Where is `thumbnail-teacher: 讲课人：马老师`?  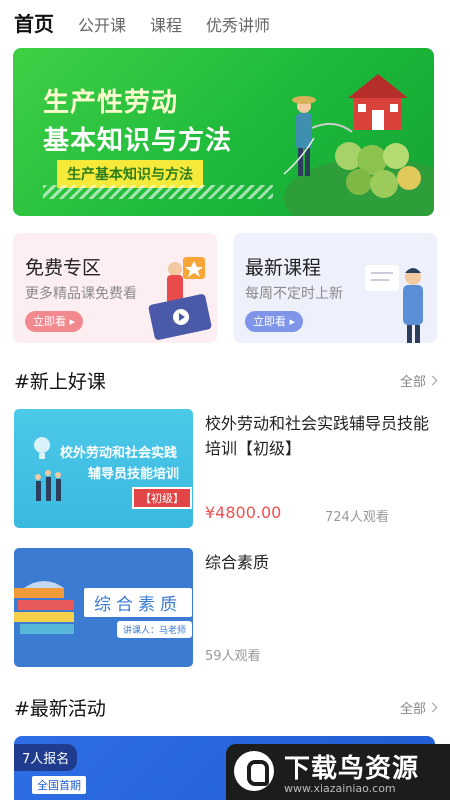
thumbnail-teacher: 讲课人：马老师 is located at coordinates (155, 629).